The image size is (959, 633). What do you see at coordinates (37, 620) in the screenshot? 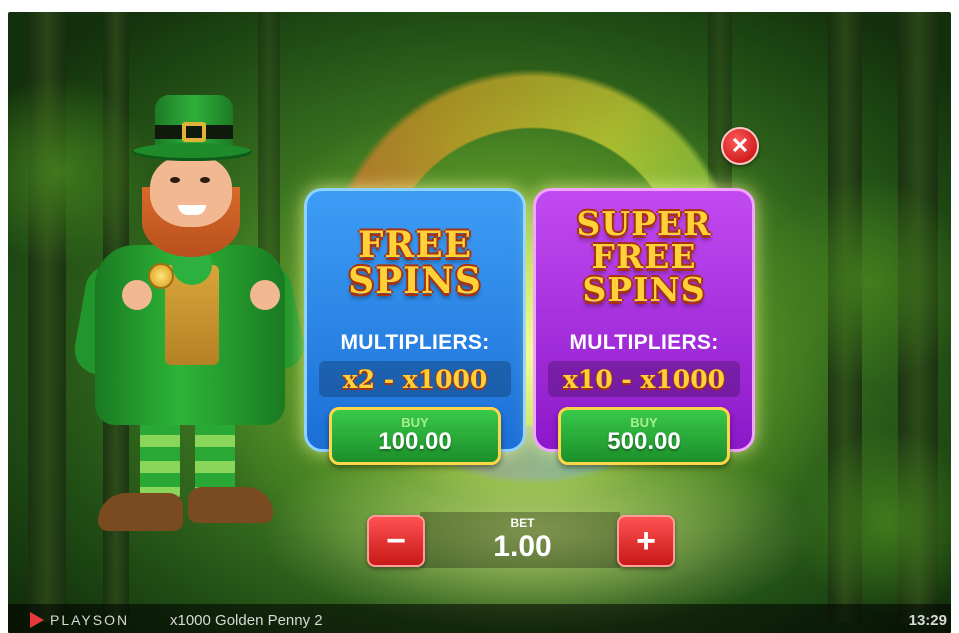
I see `playson-logo-icon` at bounding box center [37, 620].